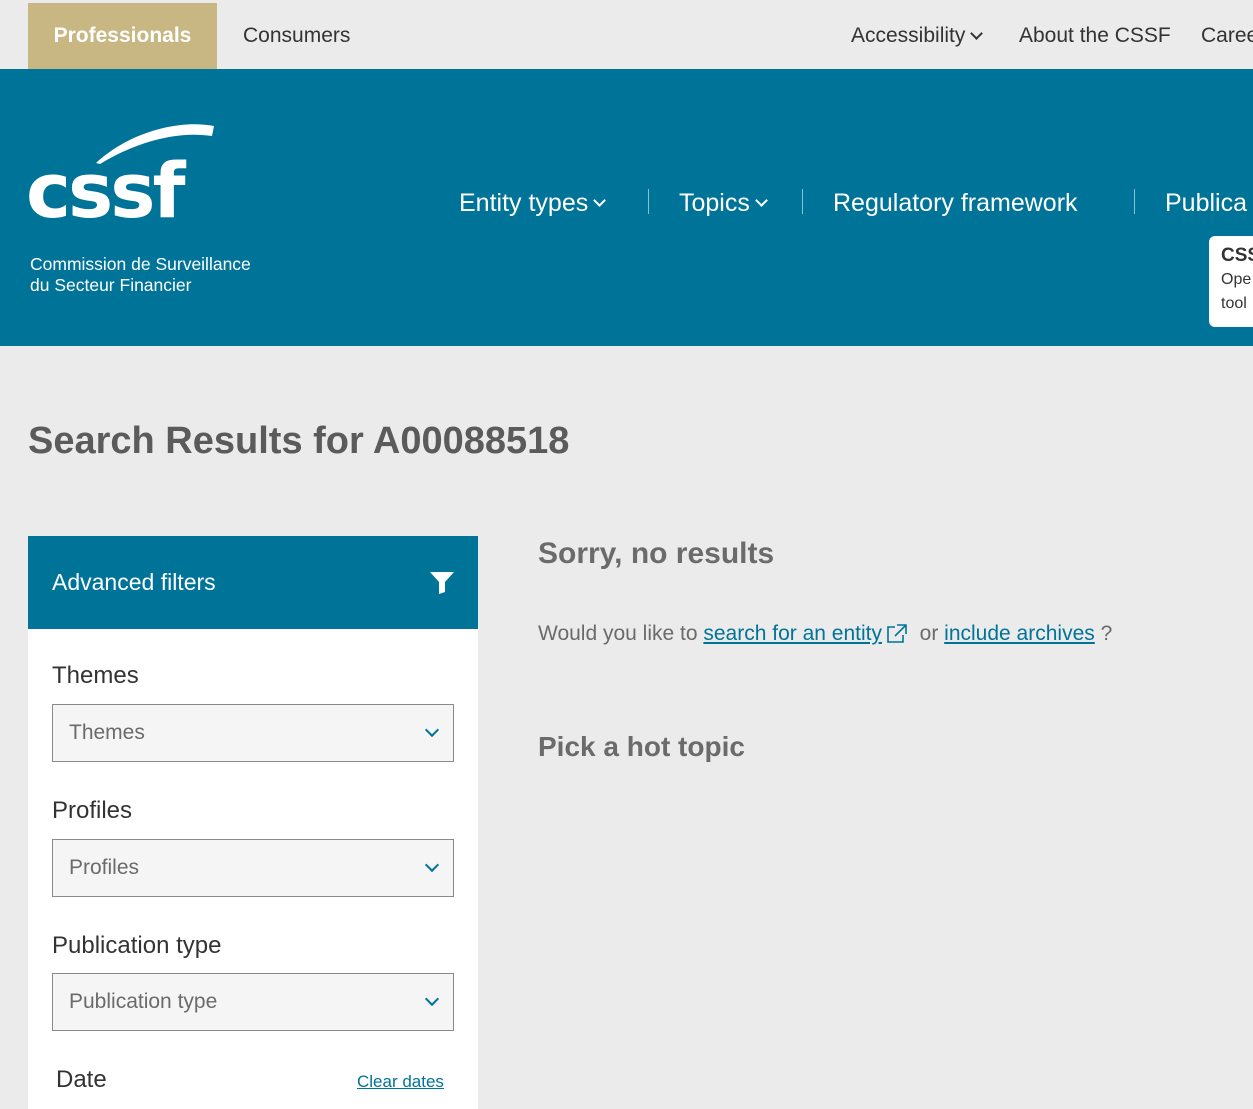 Image resolution: width=1253 pixels, height=1109 pixels. I want to click on nav-entity-types: Entity types, so click(533, 203).